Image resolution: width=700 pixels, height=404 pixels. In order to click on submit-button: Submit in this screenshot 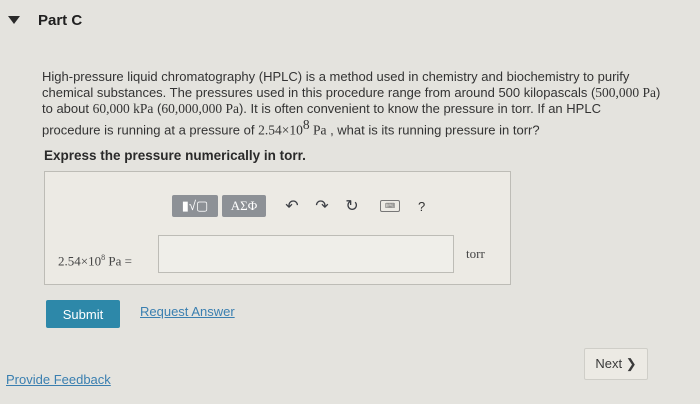, I will do `click(83, 314)`.